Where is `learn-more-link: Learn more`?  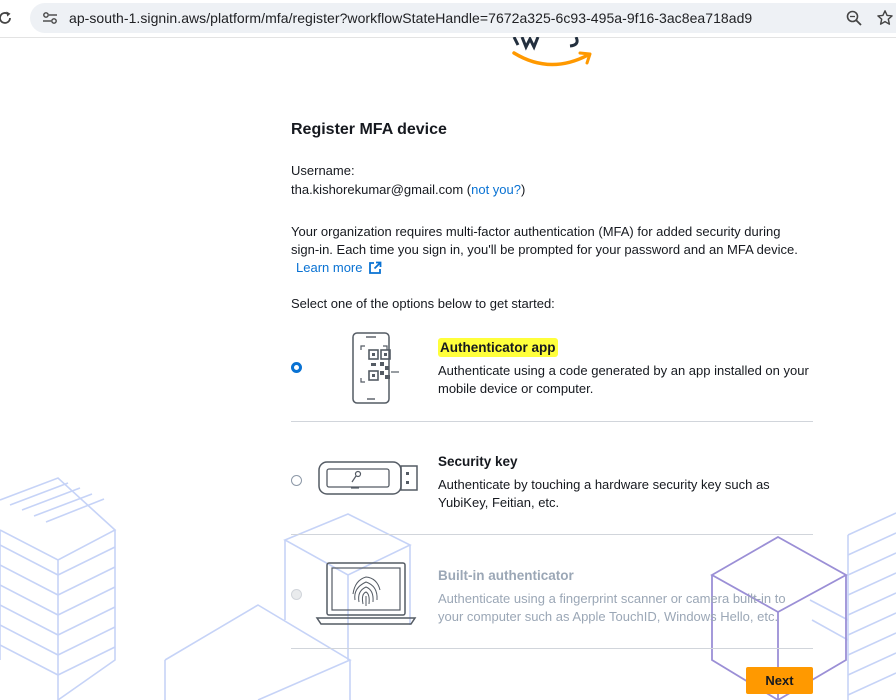 learn-more-link: Learn more is located at coordinates (339, 267).